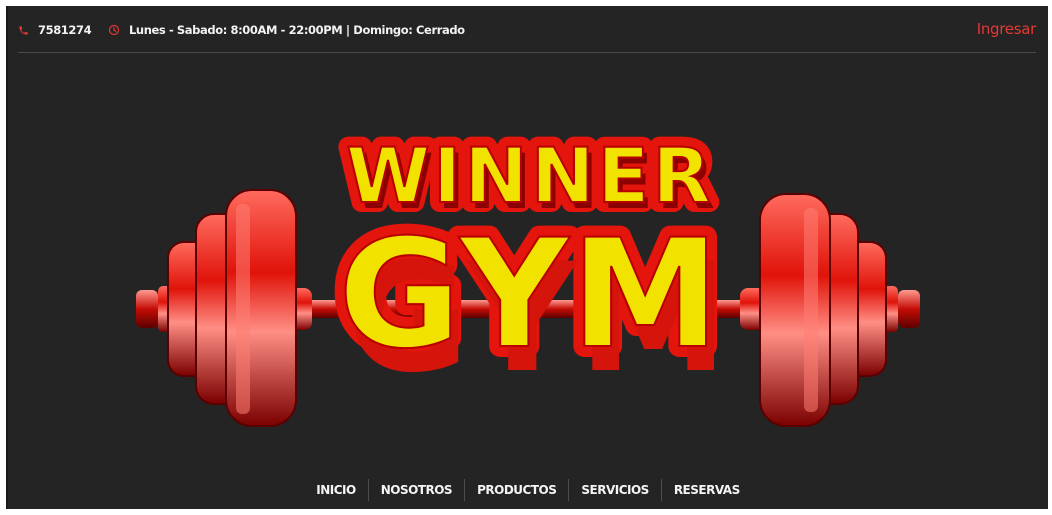 Image resolution: width=1052 pixels, height=515 pixels. Describe the element at coordinates (65, 30) in the screenshot. I see `phone-number: 7581274` at that location.